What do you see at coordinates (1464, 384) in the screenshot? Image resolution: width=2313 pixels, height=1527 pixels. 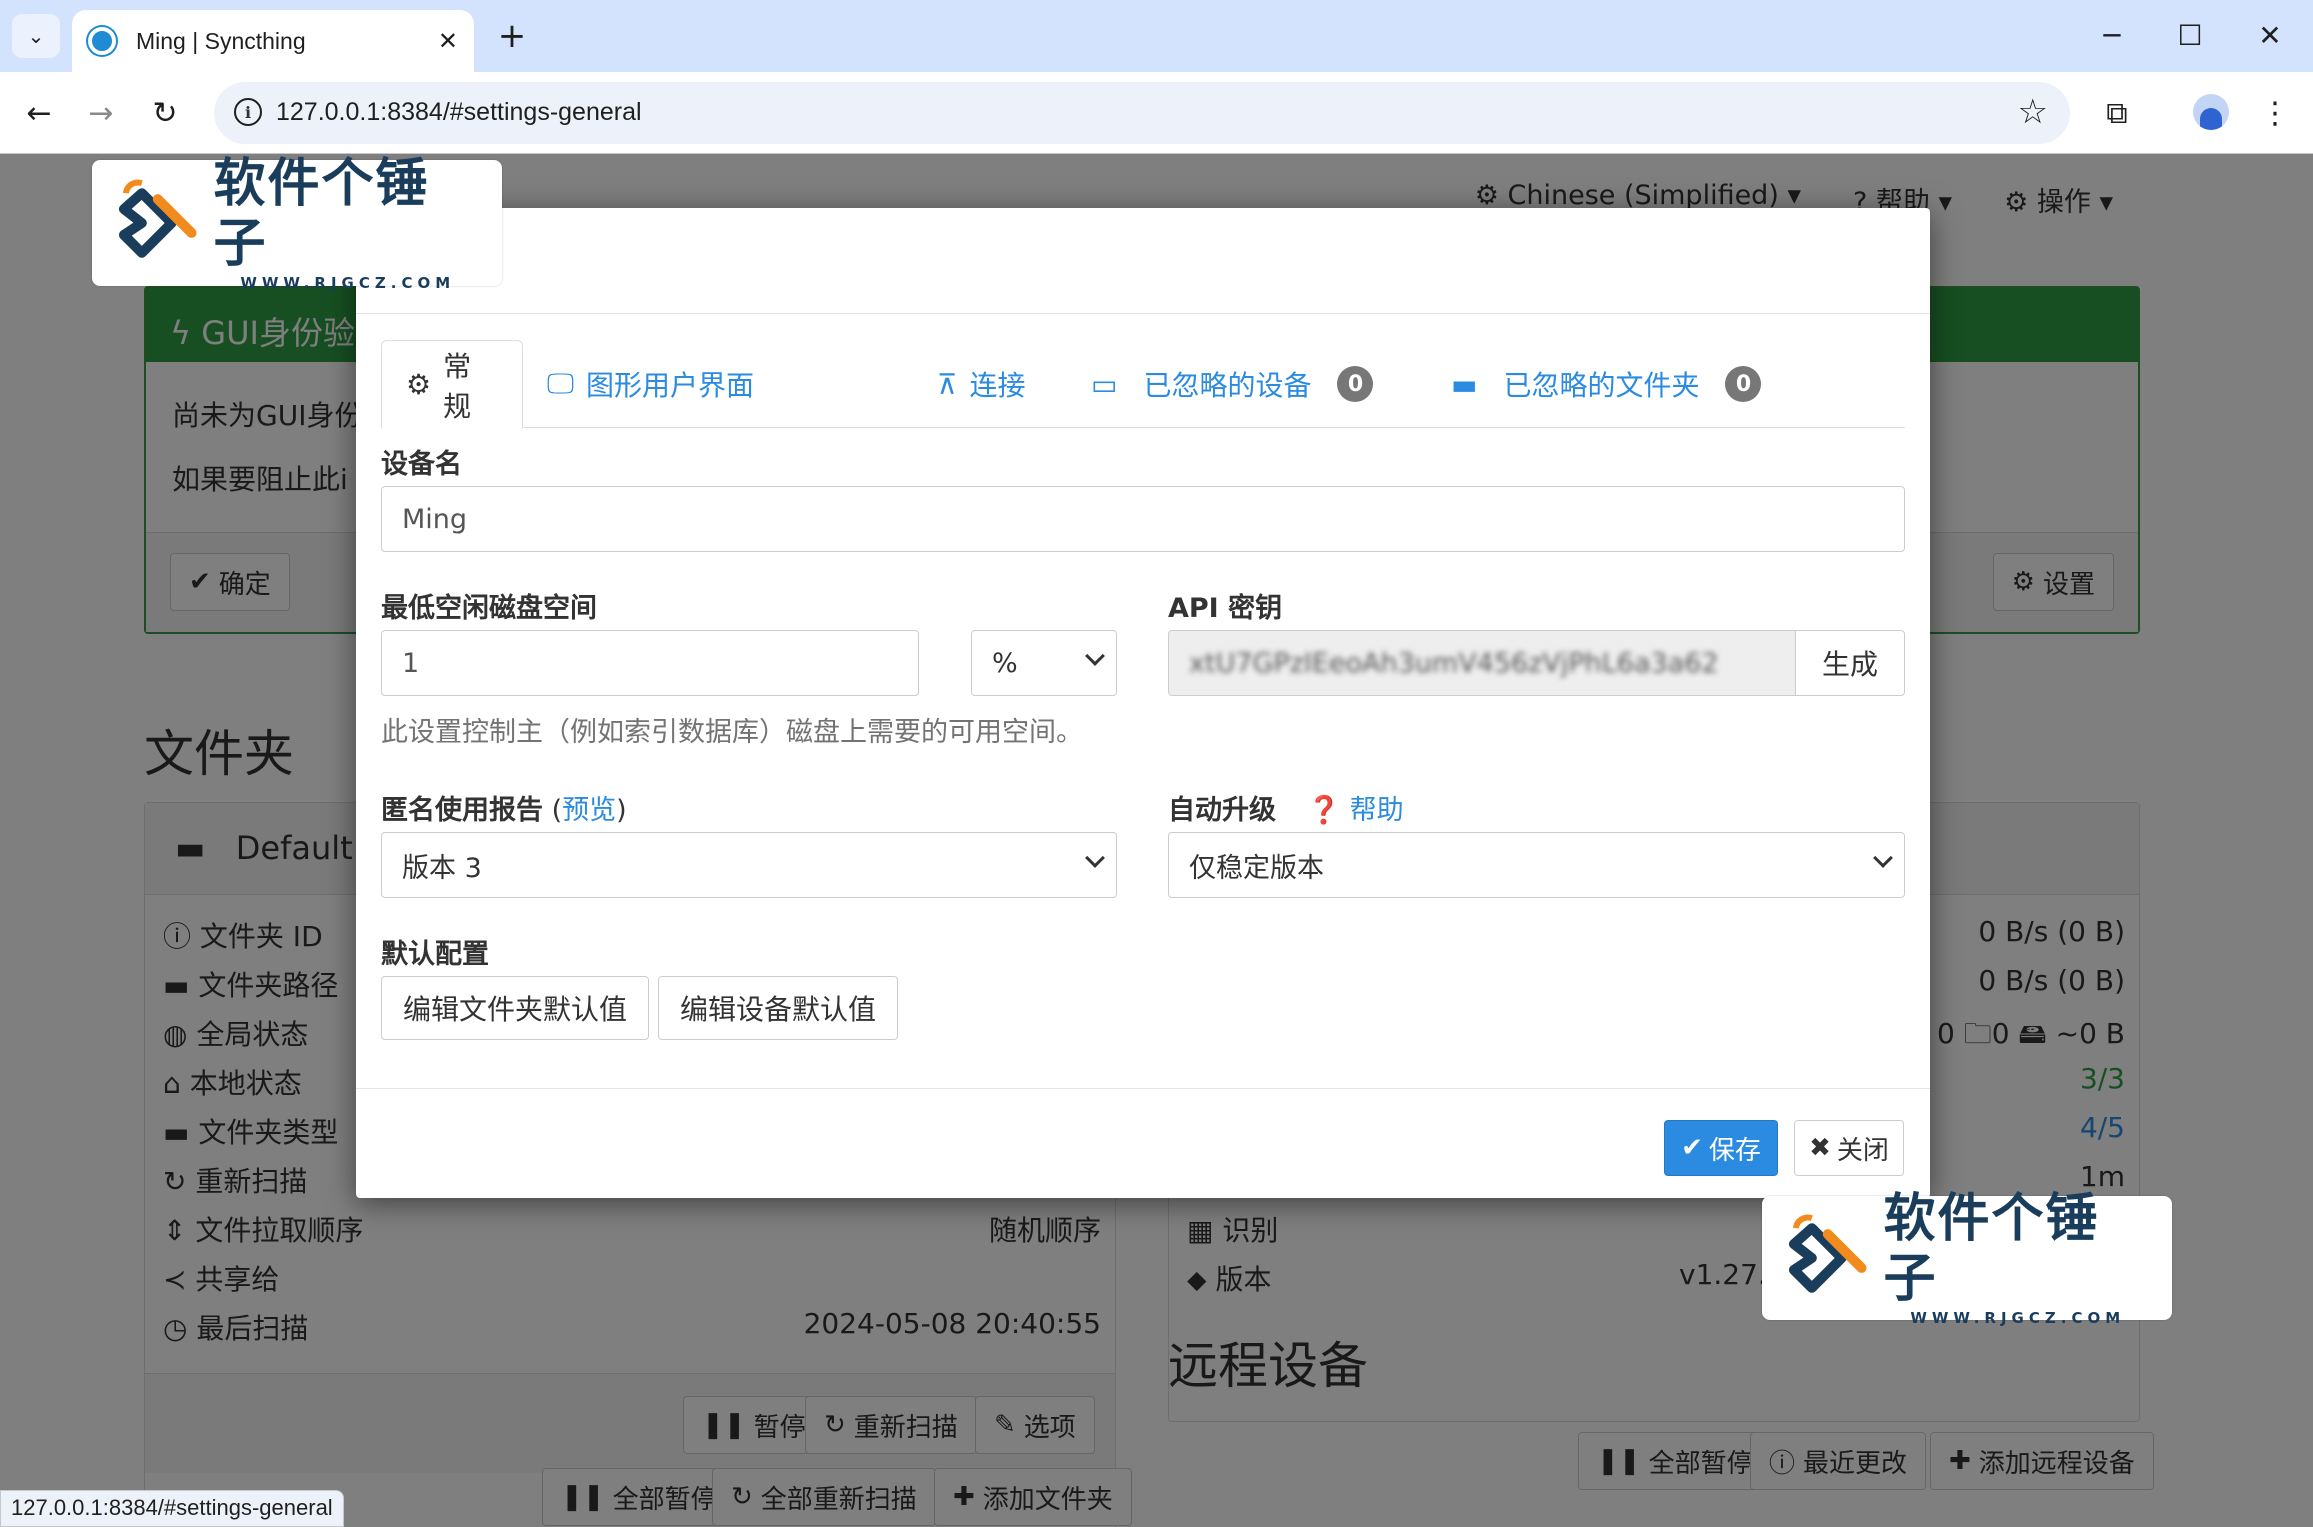 I see `folder-icon: ▬` at bounding box center [1464, 384].